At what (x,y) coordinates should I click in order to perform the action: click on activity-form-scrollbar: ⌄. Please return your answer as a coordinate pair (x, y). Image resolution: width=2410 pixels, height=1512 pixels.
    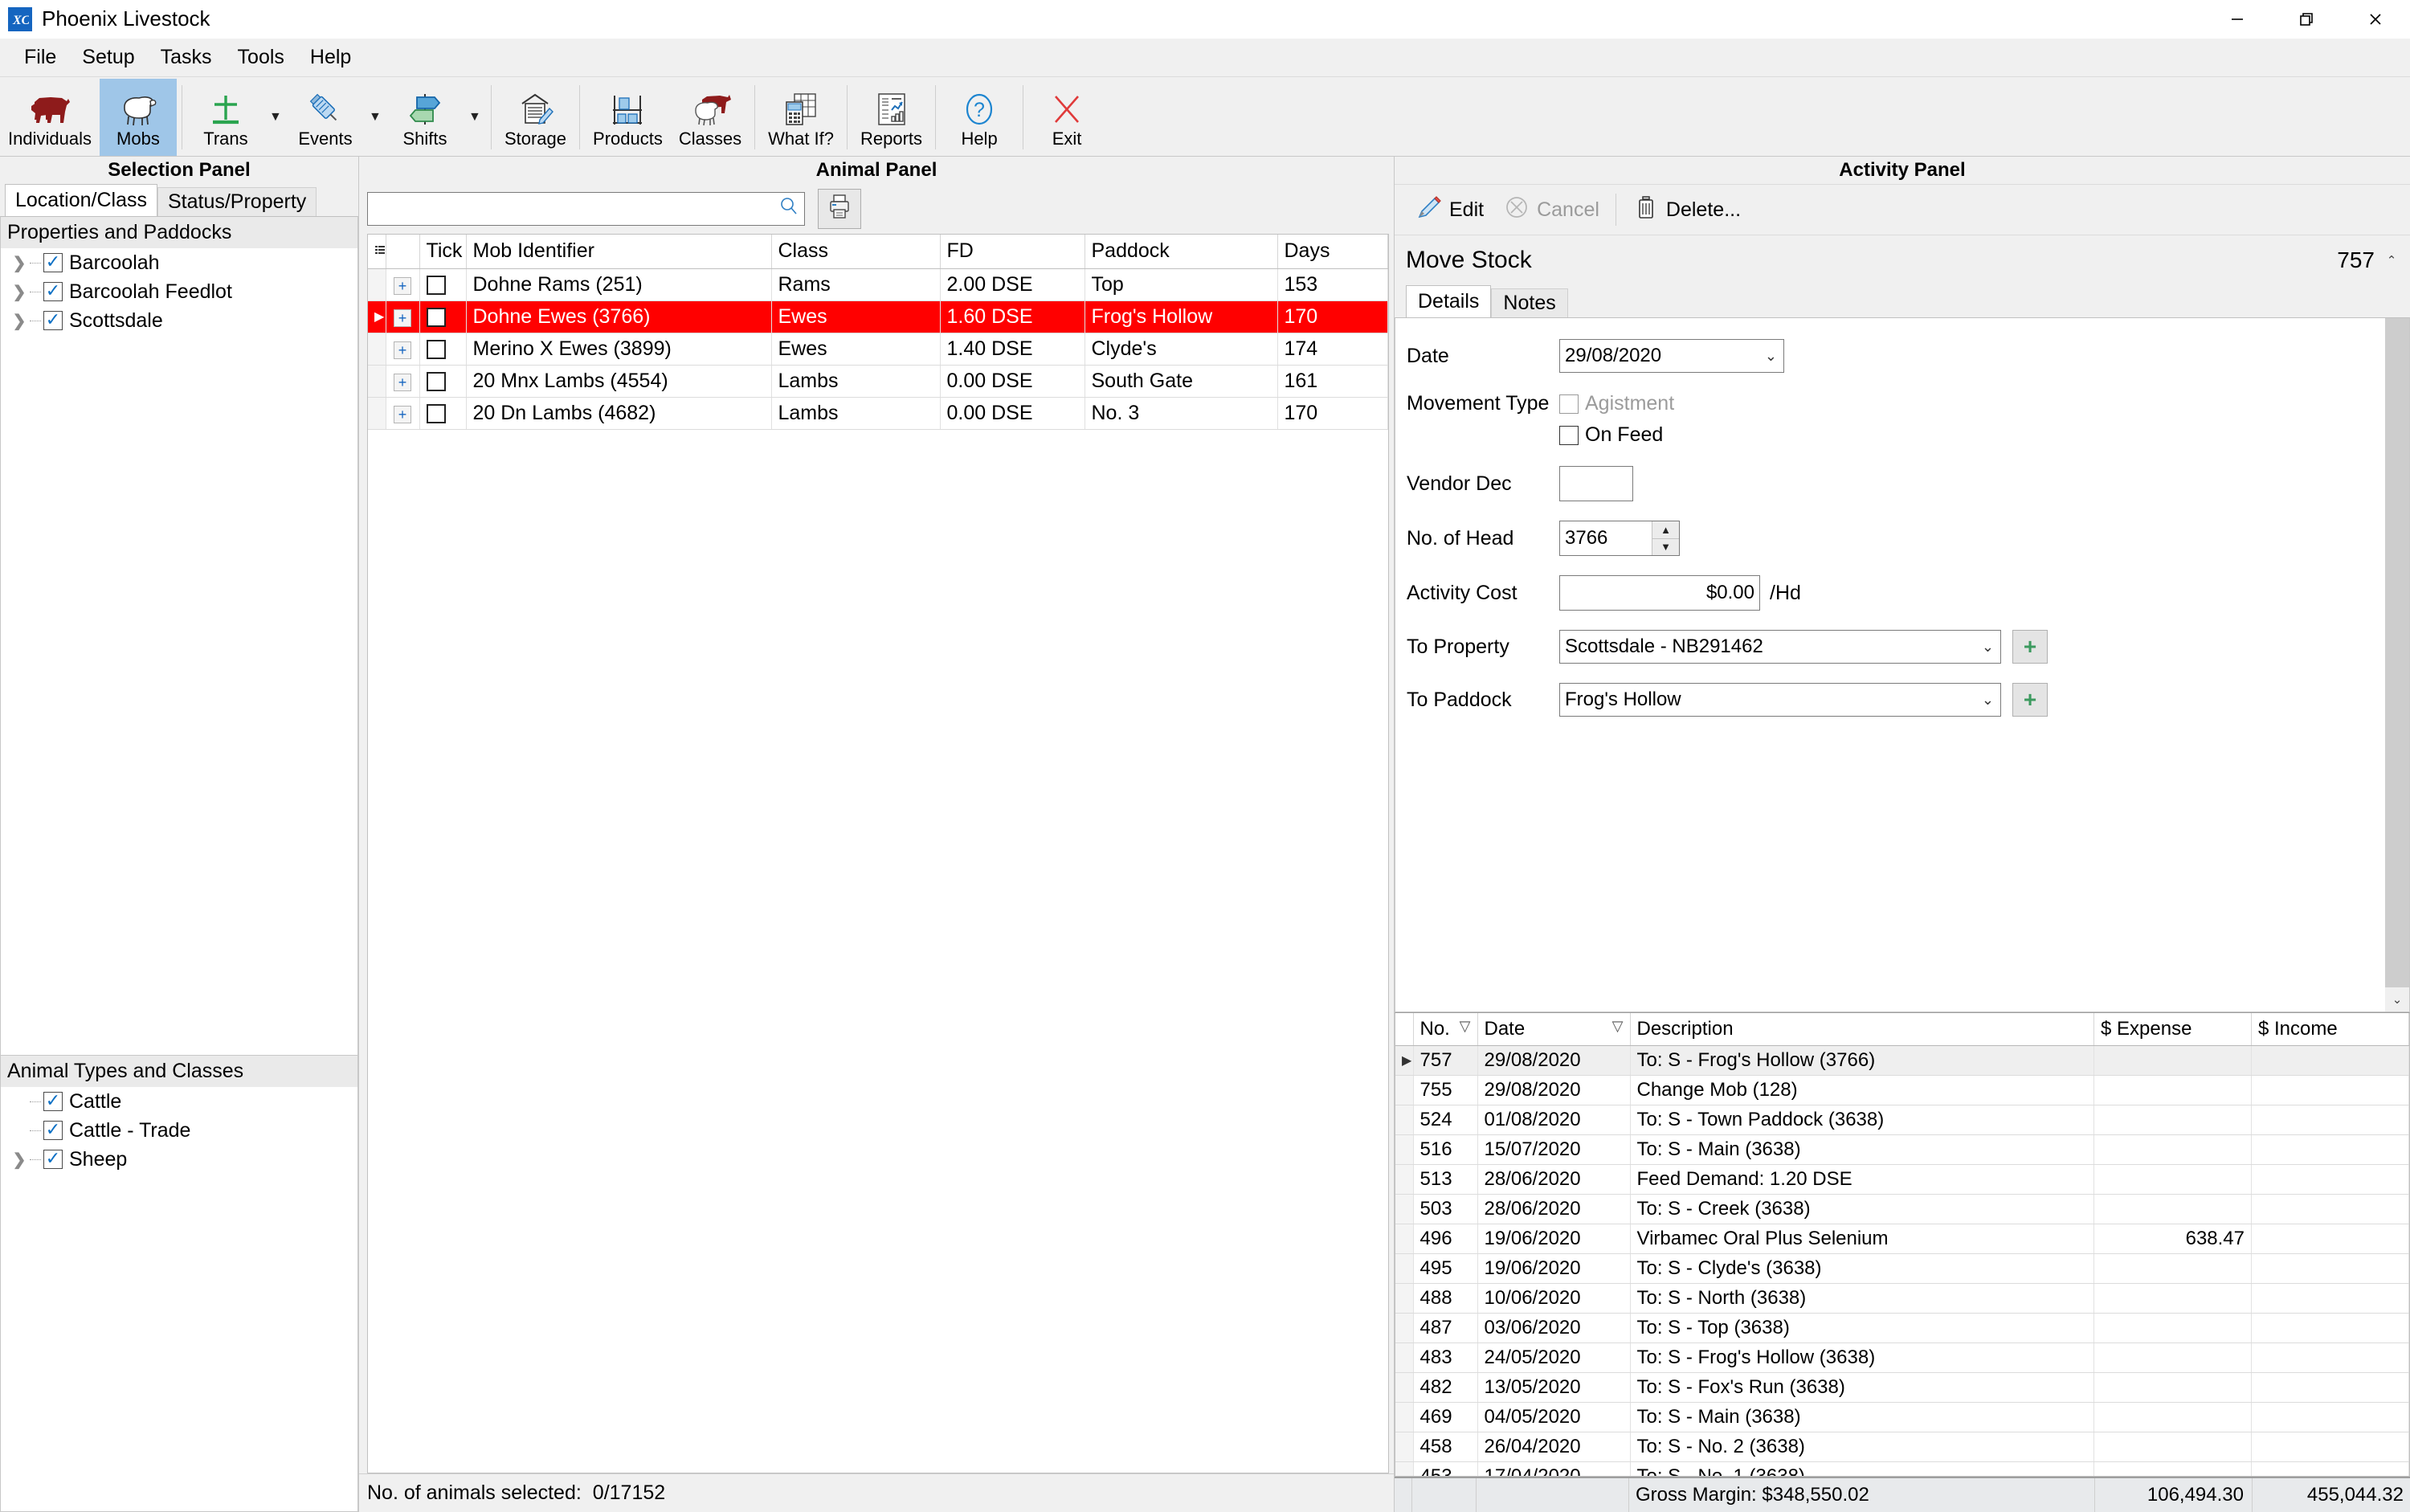
    Looking at the image, I should click on (2397, 664).